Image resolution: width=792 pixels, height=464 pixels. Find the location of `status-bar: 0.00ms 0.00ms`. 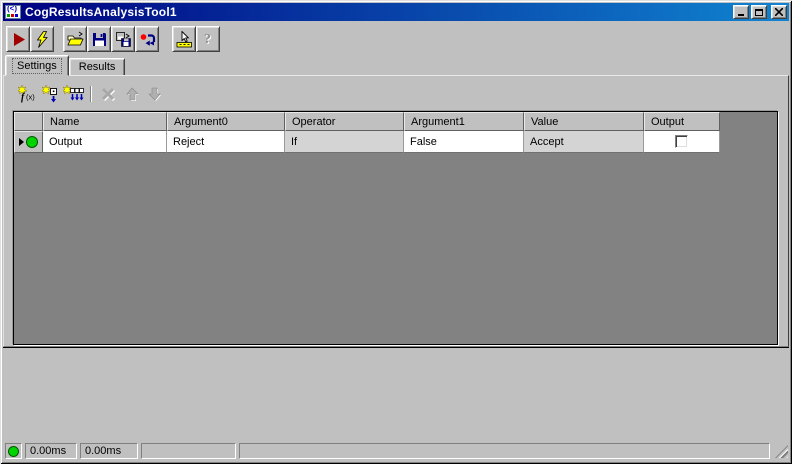

status-bar: 0.00ms 0.00ms is located at coordinates (396, 451).